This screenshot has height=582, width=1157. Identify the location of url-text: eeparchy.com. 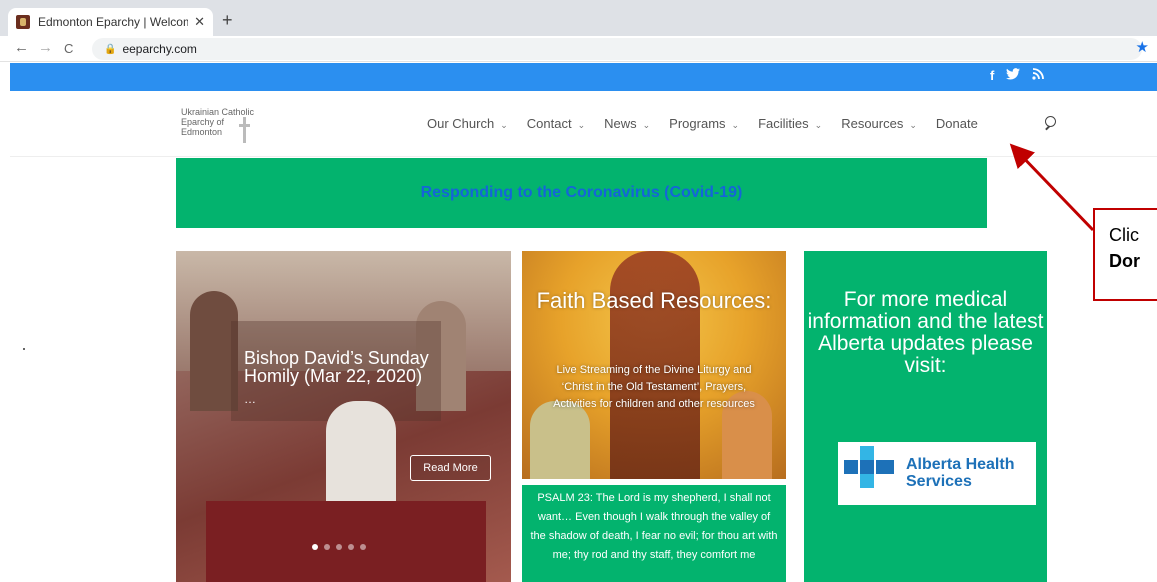
(159, 49).